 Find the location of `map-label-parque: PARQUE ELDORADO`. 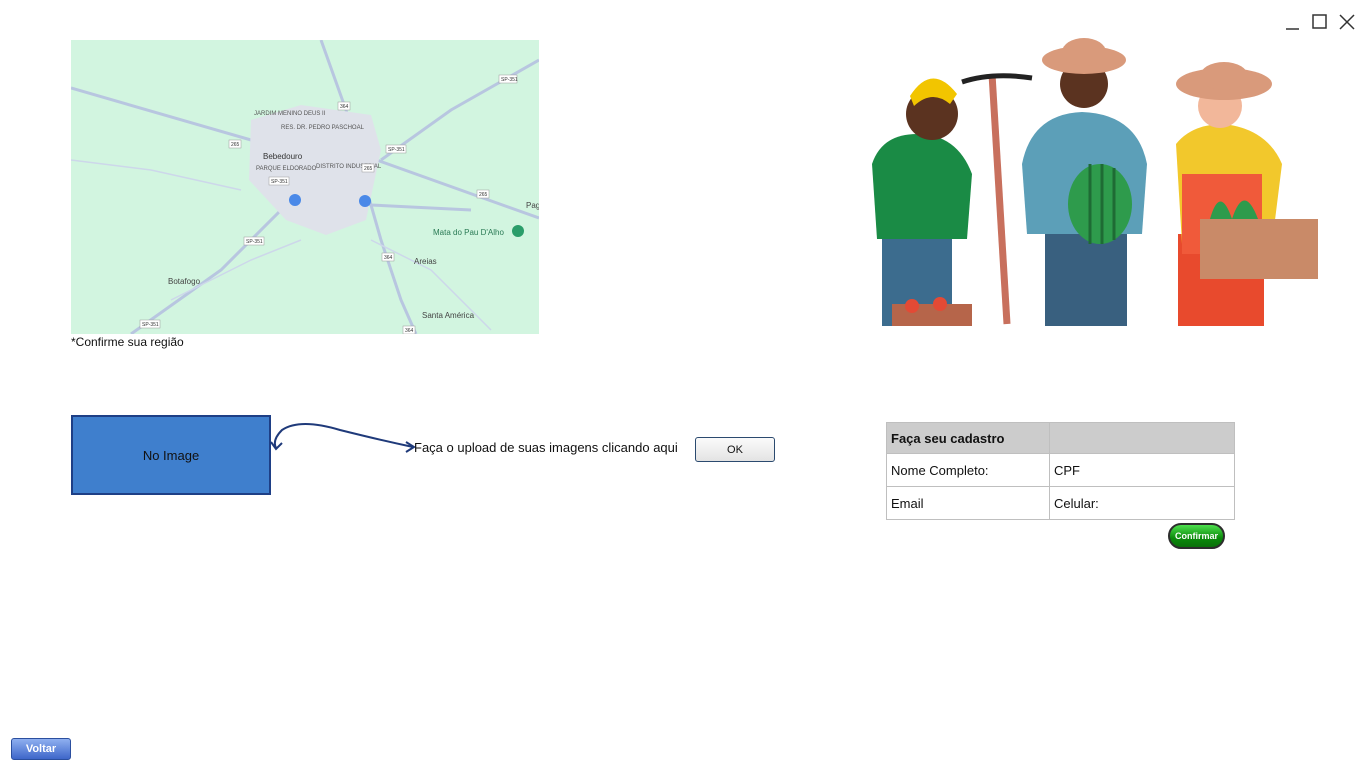

map-label-parque: PARQUE ELDORADO is located at coordinates (286, 169).